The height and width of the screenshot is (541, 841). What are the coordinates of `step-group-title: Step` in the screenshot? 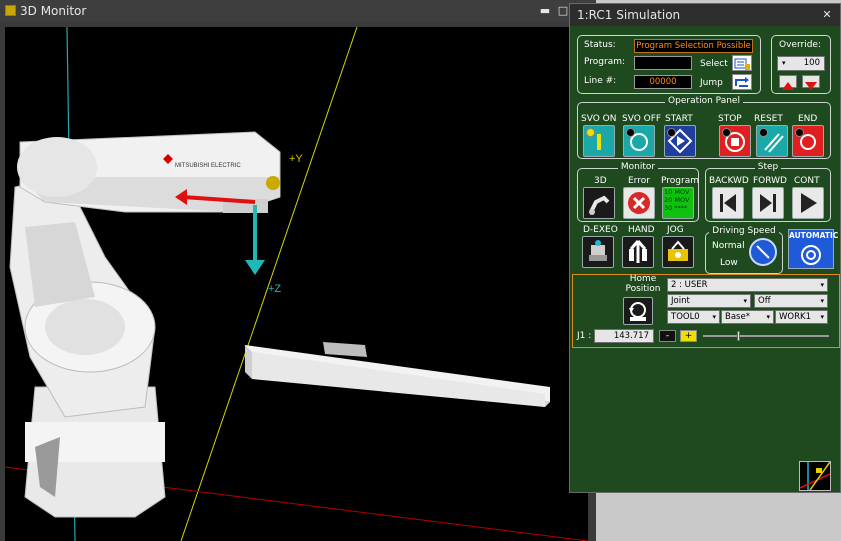 It's located at (768, 167).